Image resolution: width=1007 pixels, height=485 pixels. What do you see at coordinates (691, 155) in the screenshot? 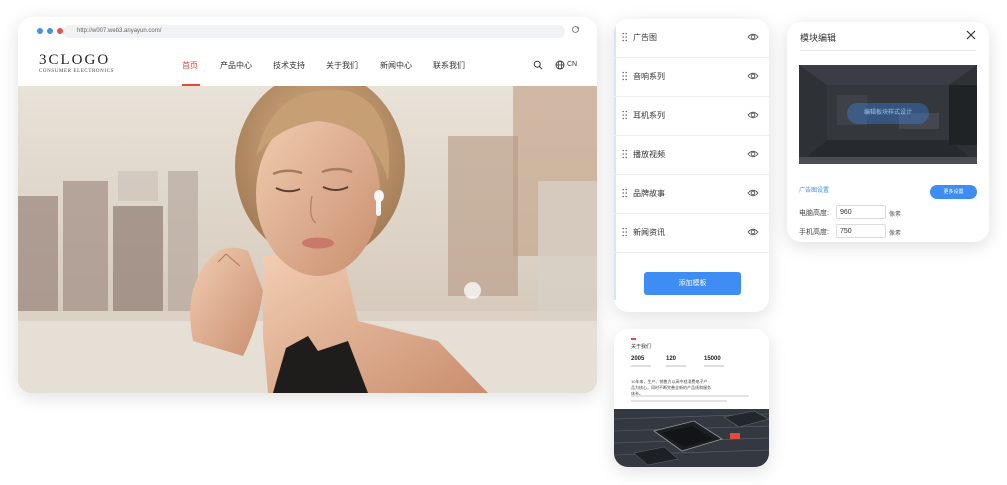
I see `module-row-video: 播放视频` at bounding box center [691, 155].